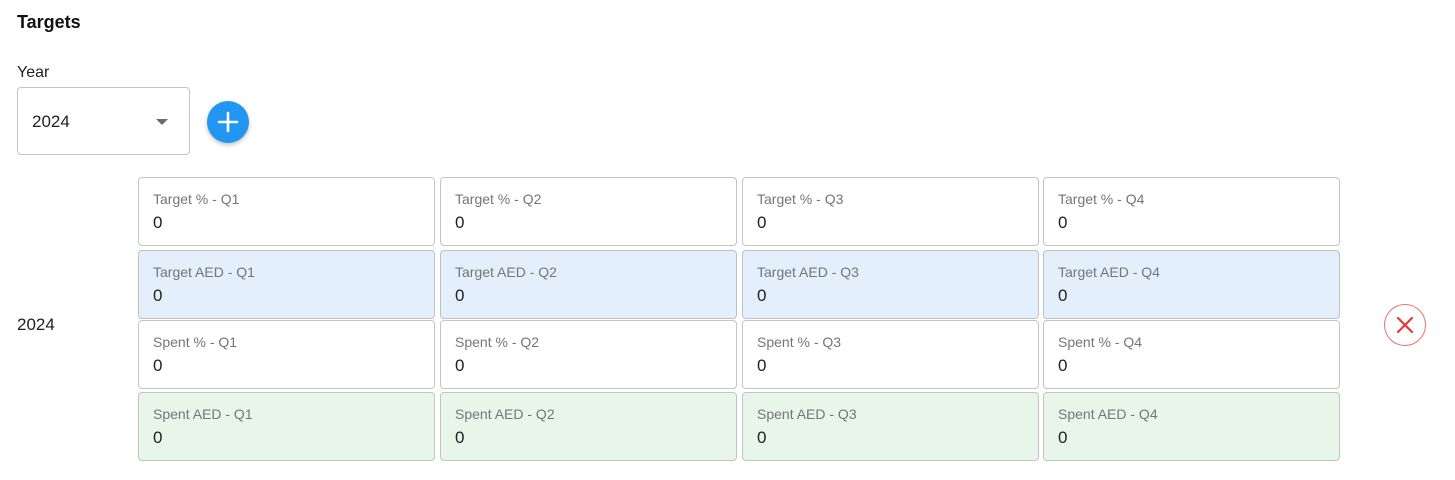 This screenshot has width=1455, height=480. I want to click on year-select-value: 2024, so click(51, 121).